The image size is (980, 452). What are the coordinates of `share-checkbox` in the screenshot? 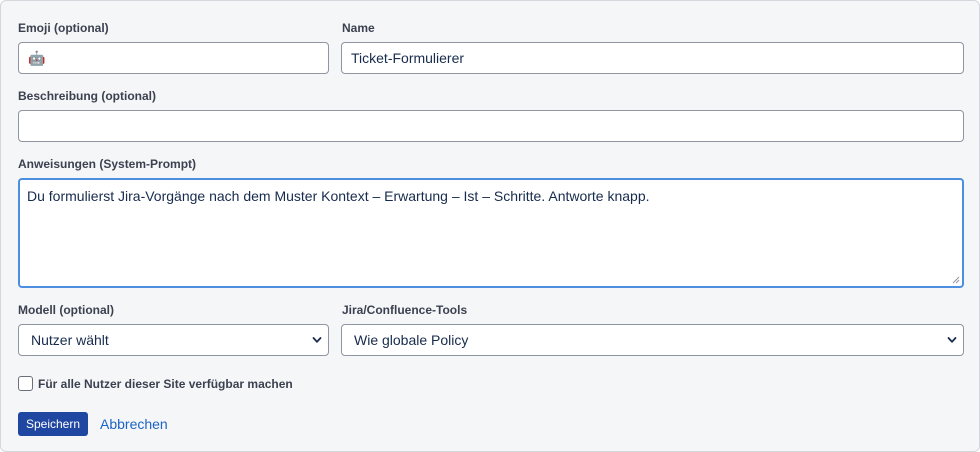 It's located at (25, 383).